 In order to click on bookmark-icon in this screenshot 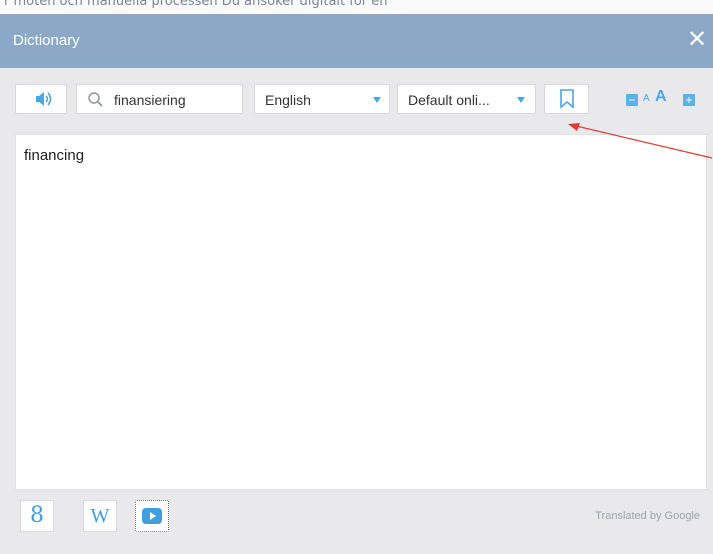, I will do `click(567, 99)`.